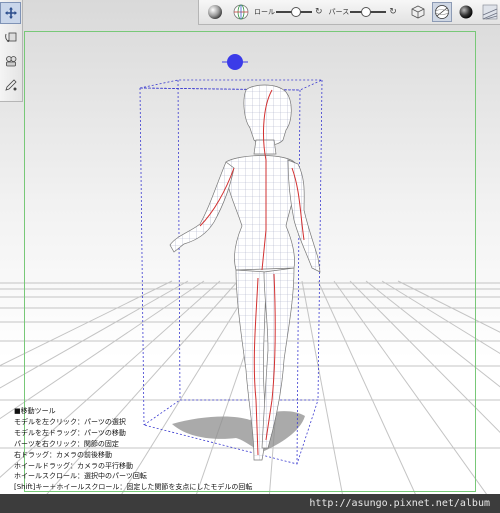  I want to click on perspective-slider-knob, so click(366, 12).